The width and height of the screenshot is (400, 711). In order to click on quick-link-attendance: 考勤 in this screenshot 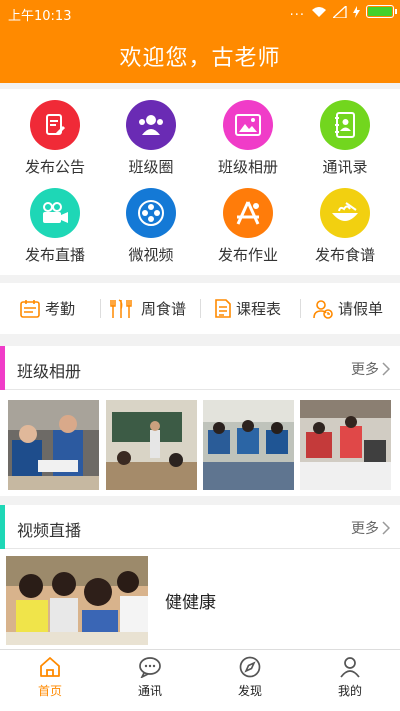, I will do `click(47, 308)`.